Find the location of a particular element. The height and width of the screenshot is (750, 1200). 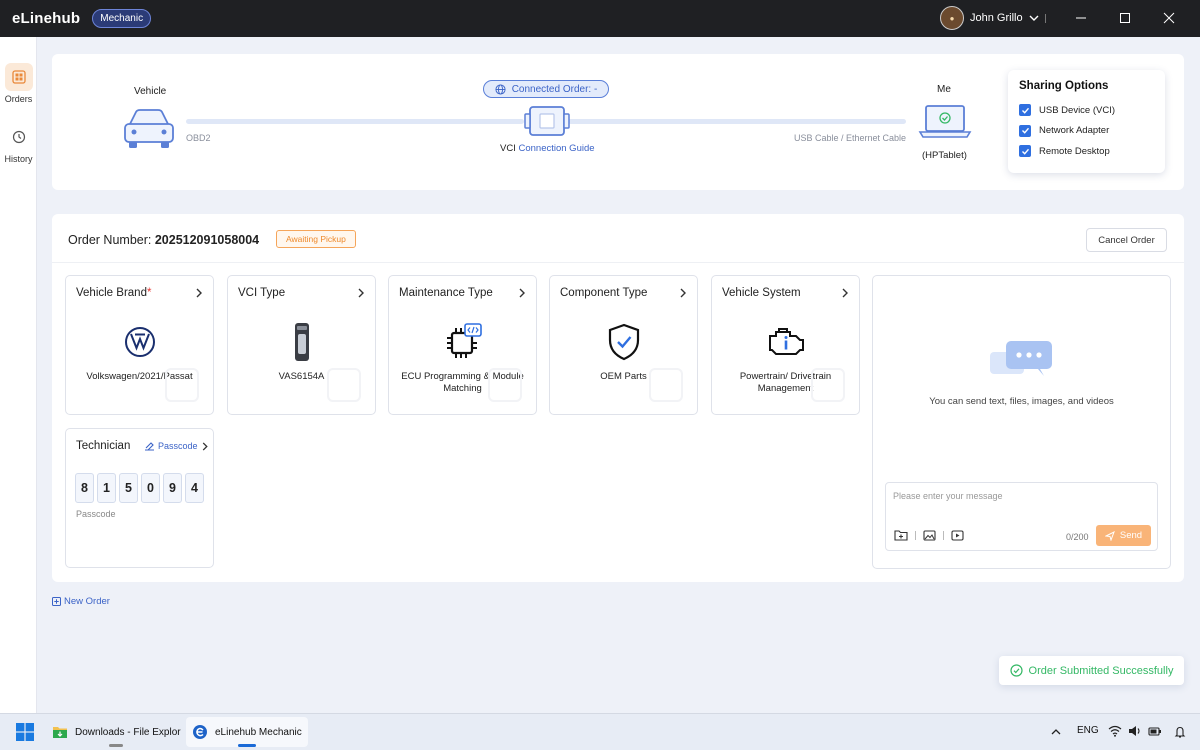

folder-icon is located at coordinates (60, 732).